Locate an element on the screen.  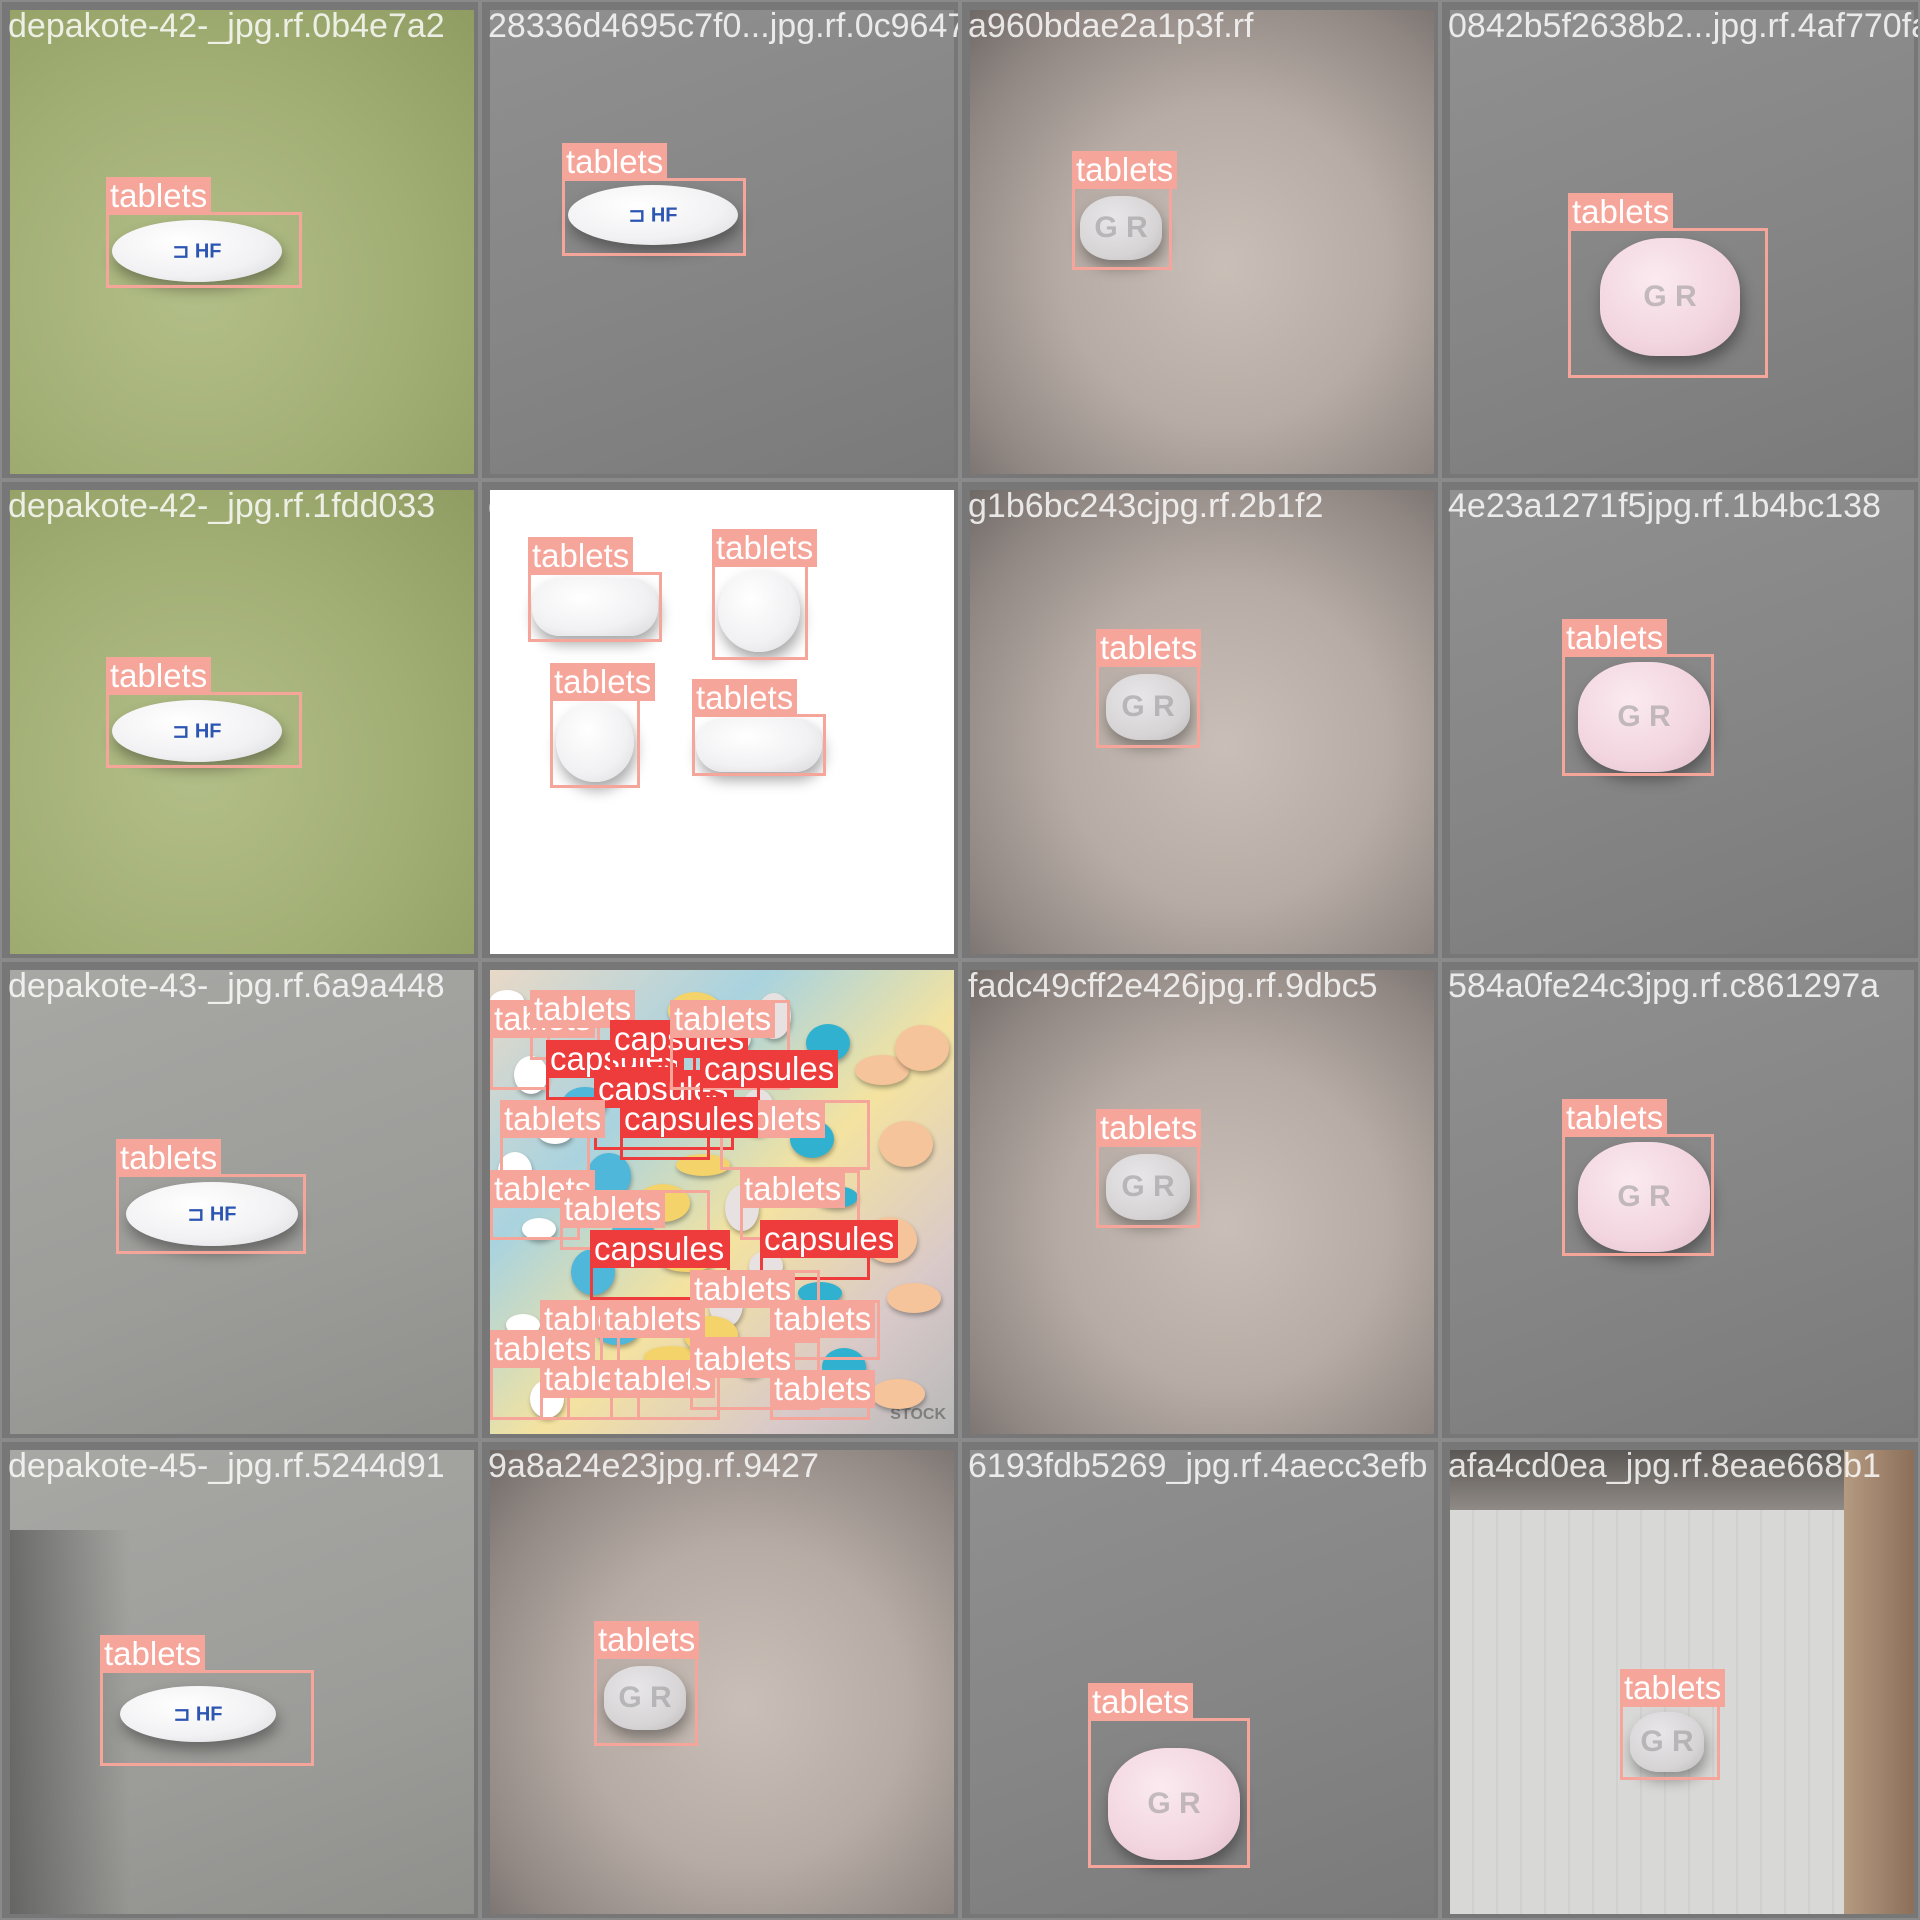
tile-3: G R tablets a960bdae2a1p3f.rf is located at coordinates (1200, 240).